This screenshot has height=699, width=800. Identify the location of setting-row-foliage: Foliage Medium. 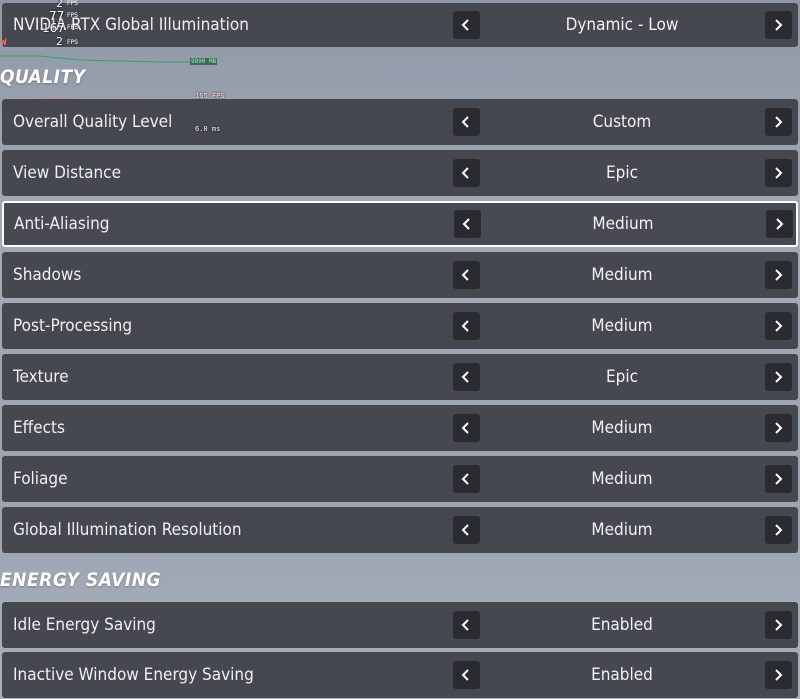
(400, 479).